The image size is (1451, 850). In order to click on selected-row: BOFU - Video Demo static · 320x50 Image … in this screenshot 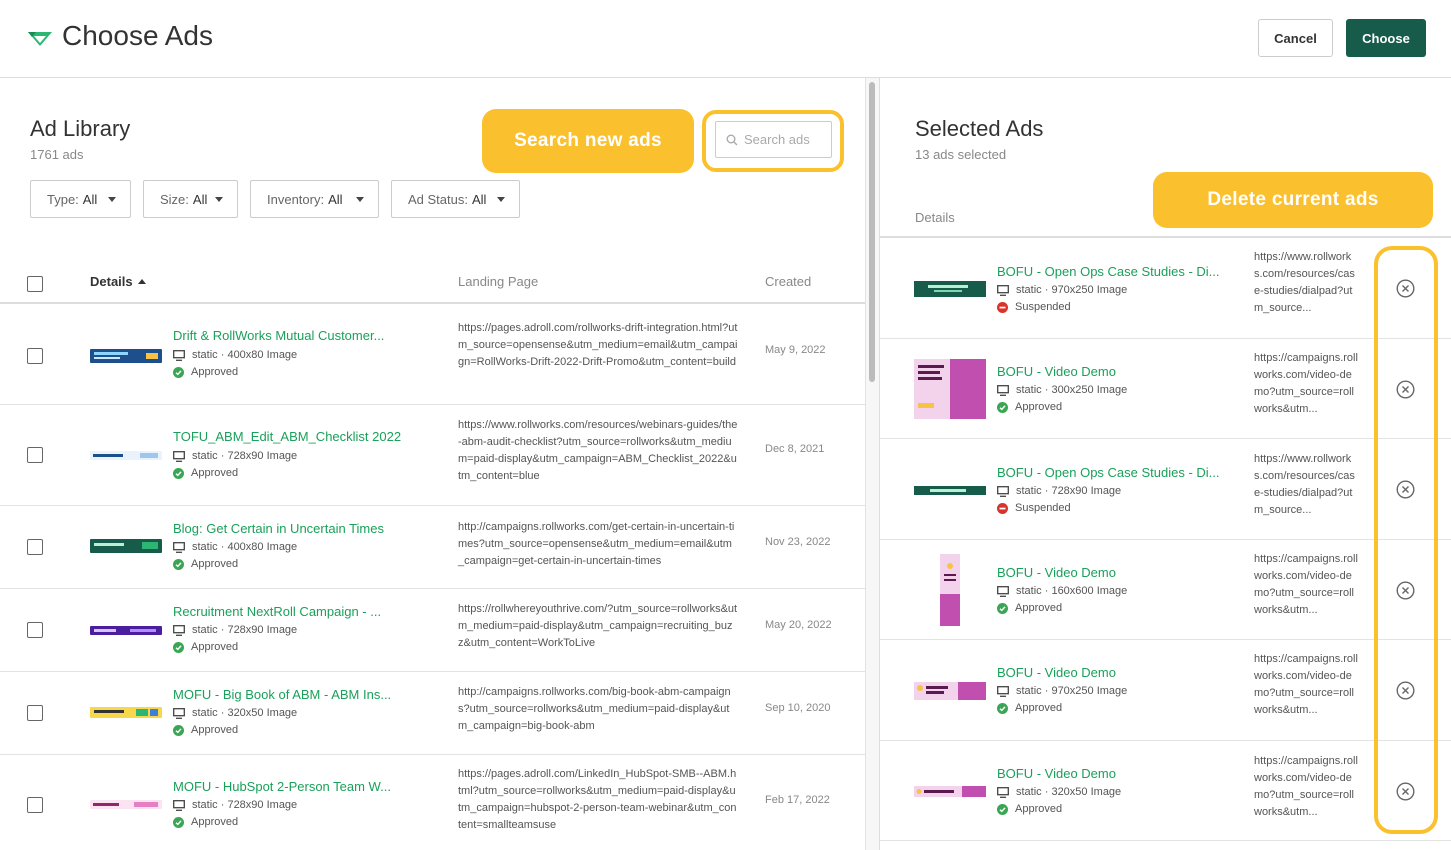, I will do `click(1165, 791)`.